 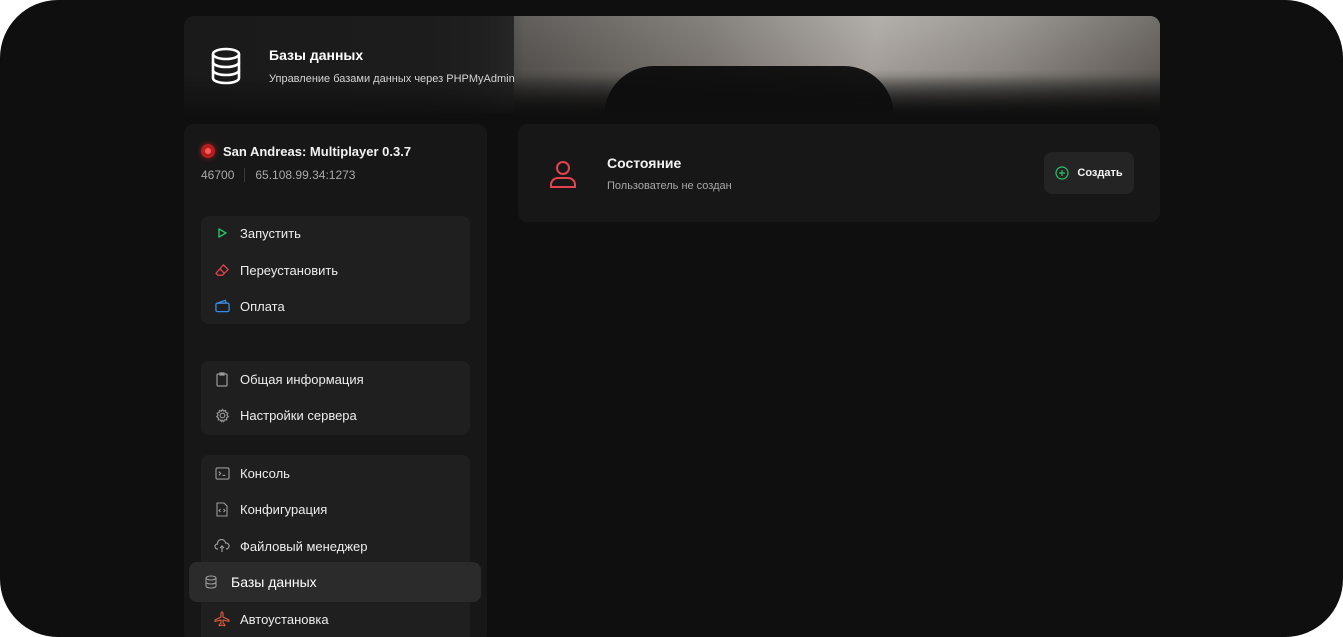 What do you see at coordinates (218, 175) in the screenshot?
I see `server-id: 46700` at bounding box center [218, 175].